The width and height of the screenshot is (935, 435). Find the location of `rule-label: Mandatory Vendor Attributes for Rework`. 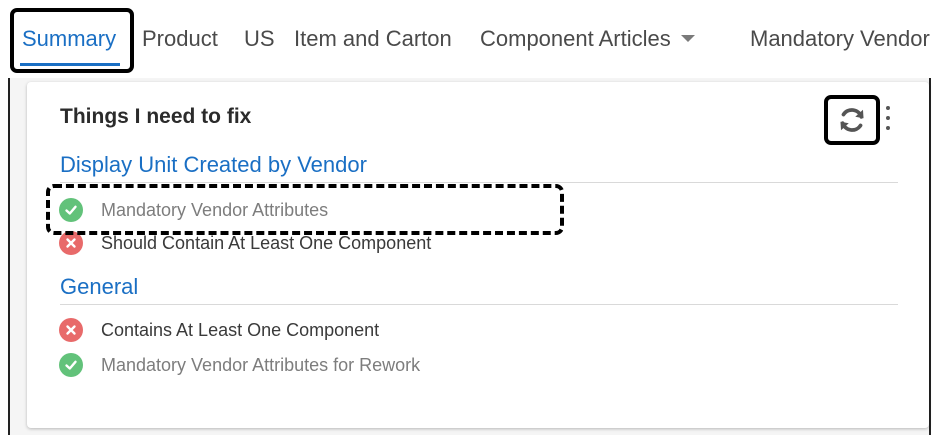

rule-label: Mandatory Vendor Attributes for Rework is located at coordinates (261, 364).